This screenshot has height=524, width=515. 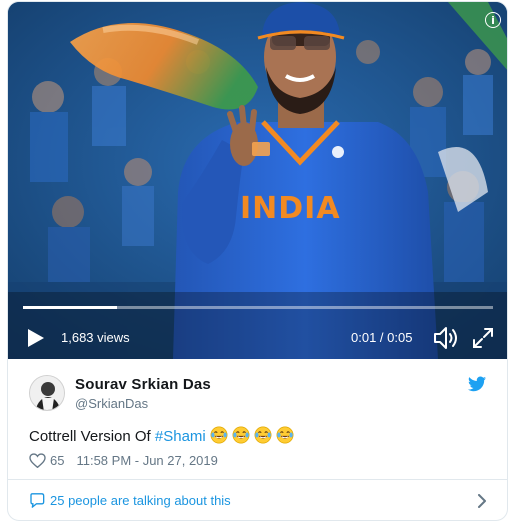 What do you see at coordinates (258, 307) in the screenshot?
I see `video-progress-bar` at bounding box center [258, 307].